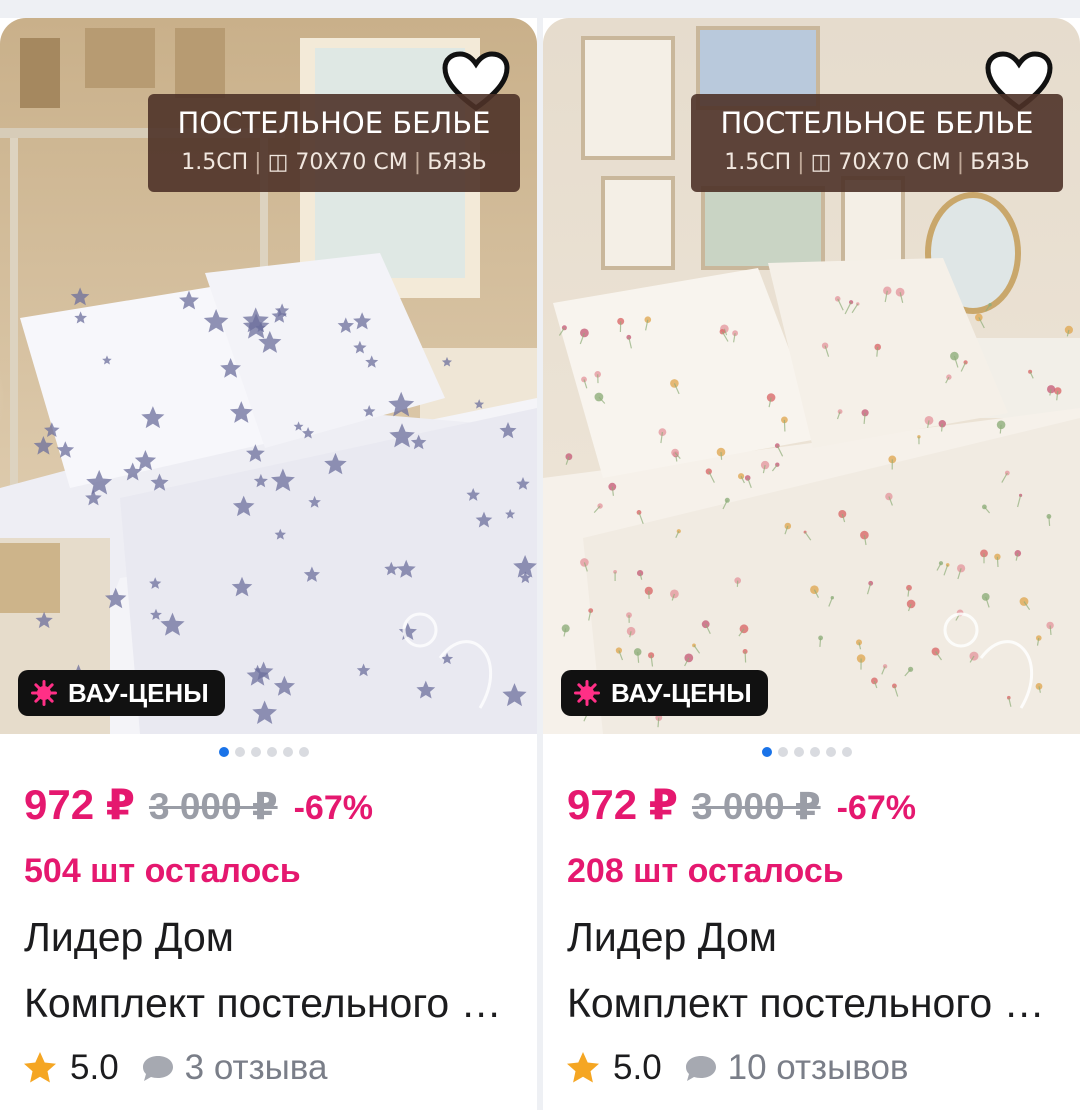 The width and height of the screenshot is (1080, 1110). What do you see at coordinates (256, 1067) in the screenshot?
I see `reviews-count: 3 отзыва` at bounding box center [256, 1067].